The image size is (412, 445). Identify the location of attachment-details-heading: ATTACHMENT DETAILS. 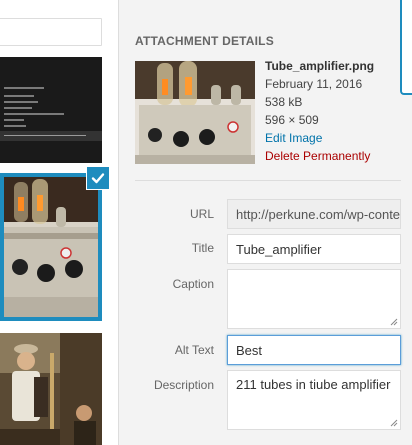
(204, 41).